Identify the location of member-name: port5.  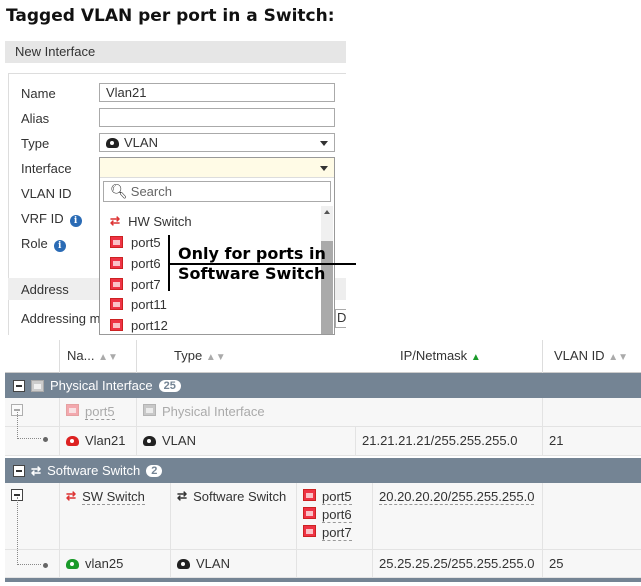
(337, 497).